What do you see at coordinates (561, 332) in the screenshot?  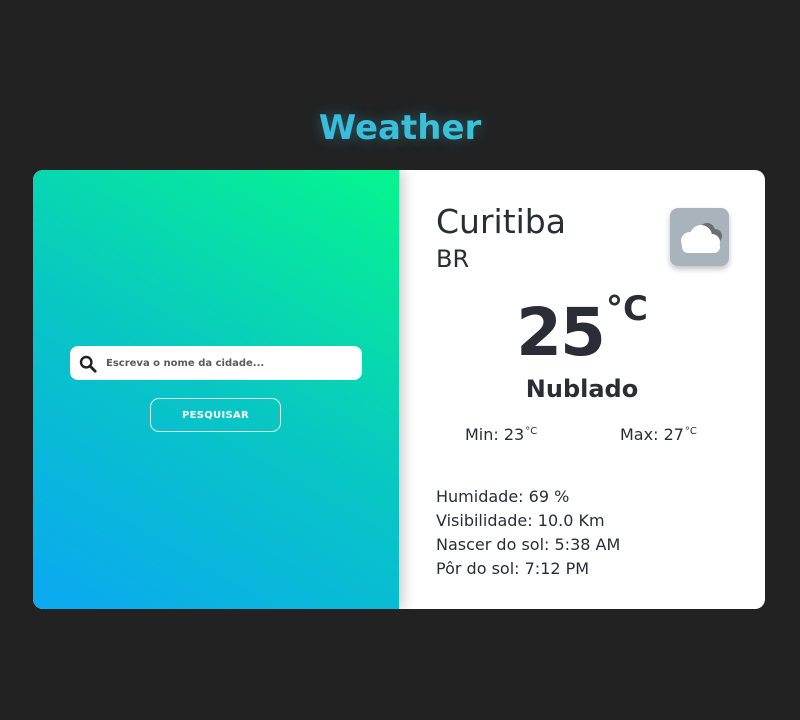 I see `temperature-value: 25` at bounding box center [561, 332].